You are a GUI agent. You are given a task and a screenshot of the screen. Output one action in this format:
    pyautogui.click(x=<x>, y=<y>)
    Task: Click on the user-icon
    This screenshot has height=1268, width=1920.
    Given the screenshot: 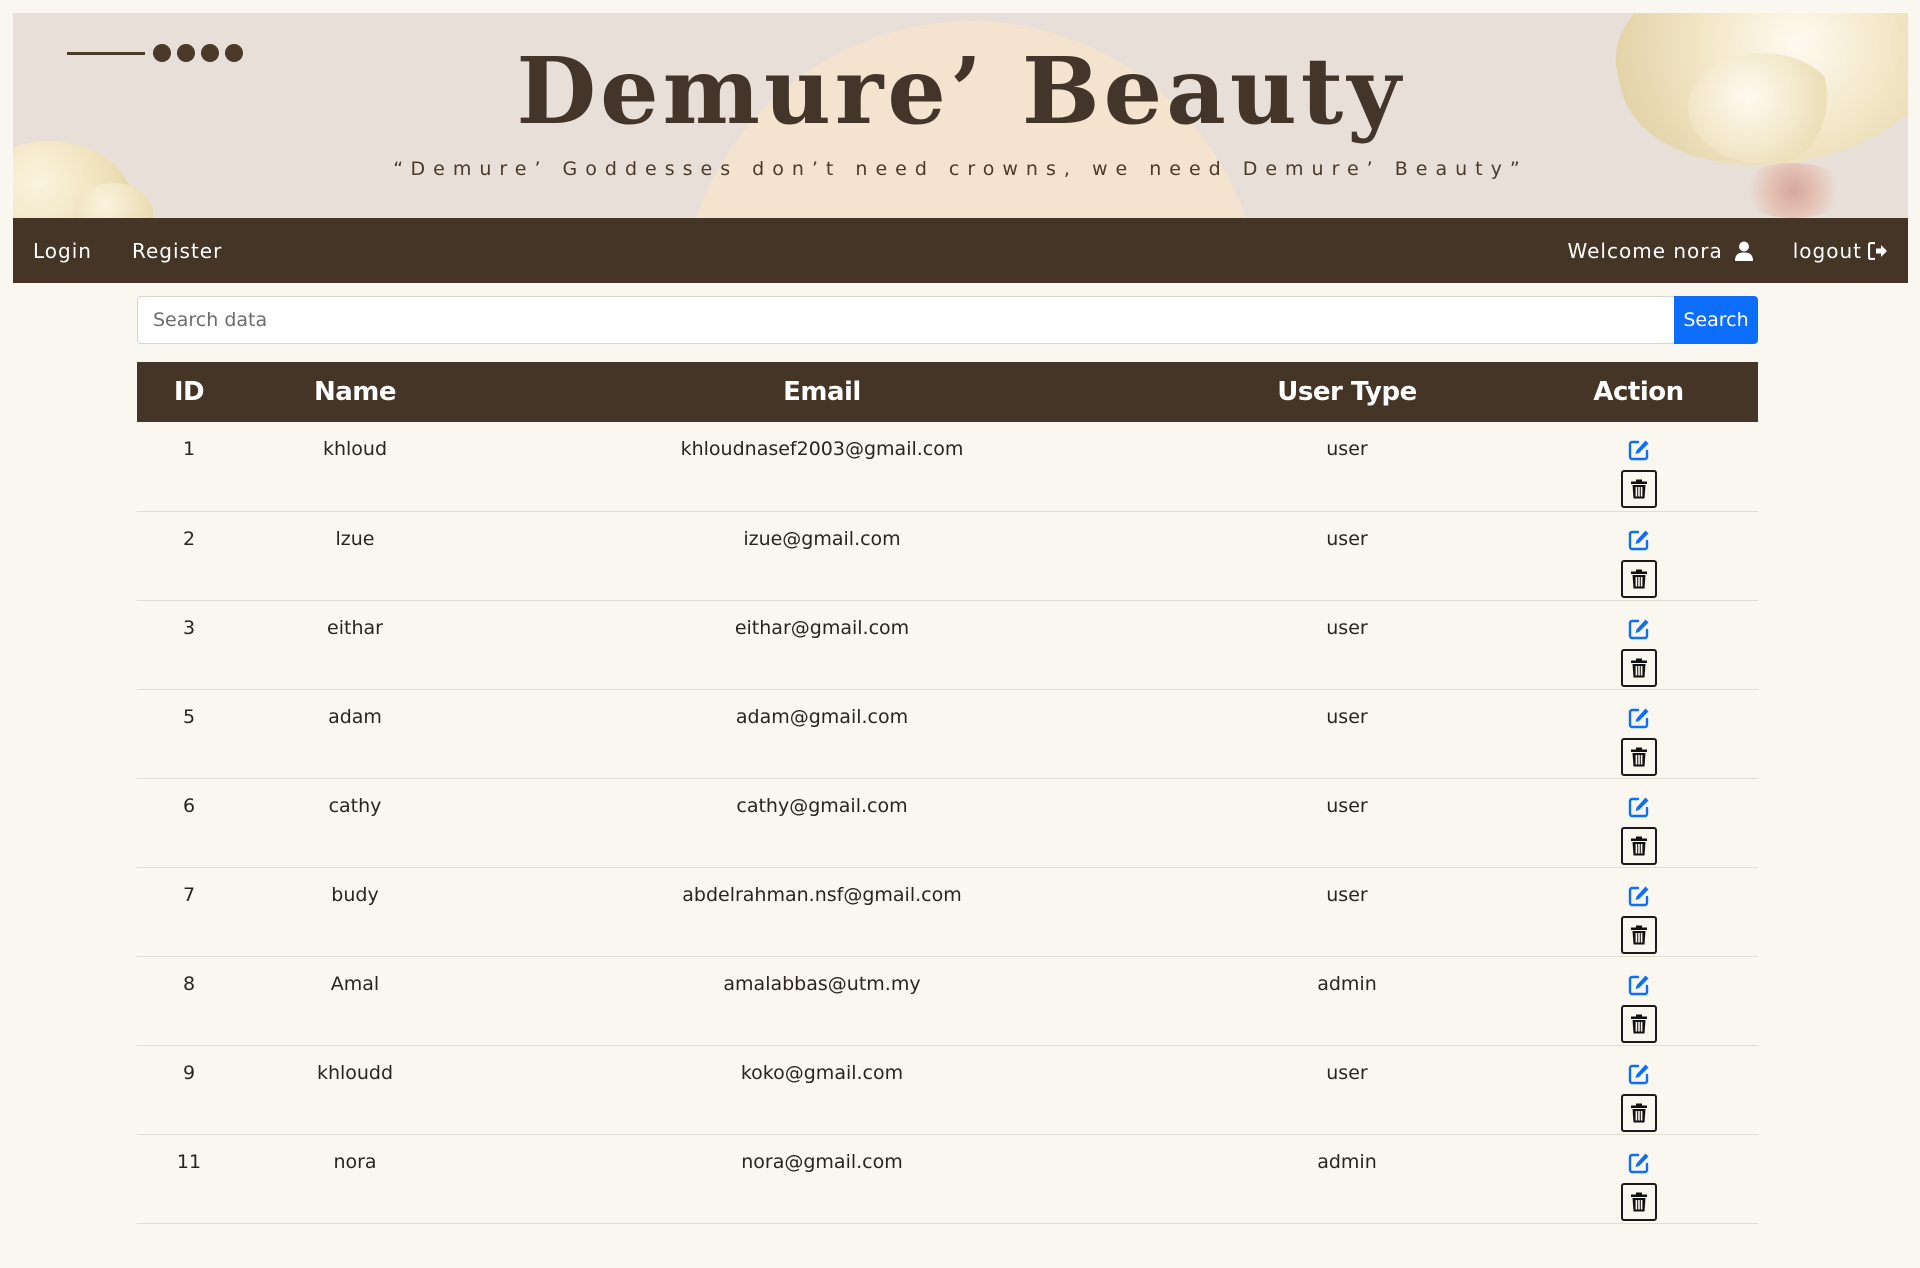 What is the action you would take?
    pyautogui.click(x=1743, y=251)
    